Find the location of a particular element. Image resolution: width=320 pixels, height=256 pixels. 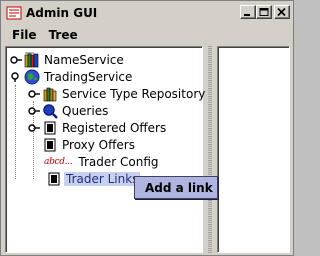

close-button is located at coordinates (282, 12).